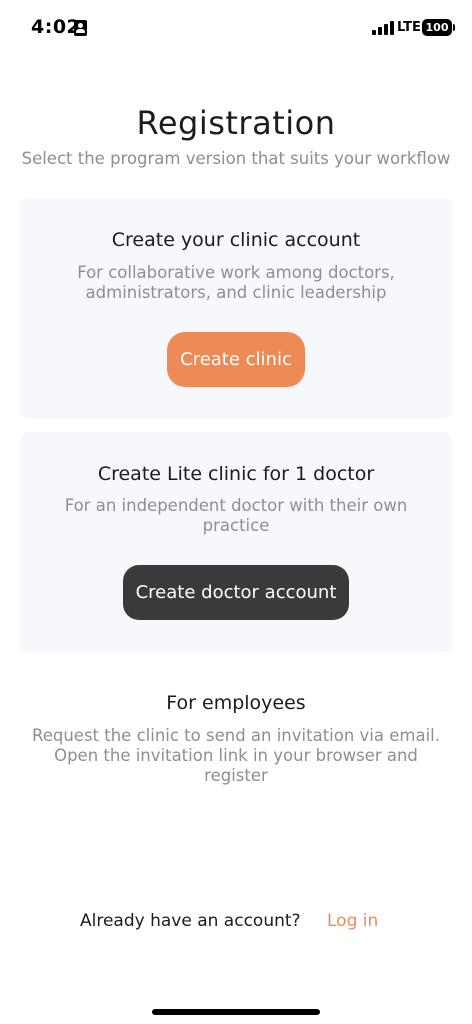 The width and height of the screenshot is (472, 1024). What do you see at coordinates (236, 703) in the screenshot?
I see `employees-title: For employees` at bounding box center [236, 703].